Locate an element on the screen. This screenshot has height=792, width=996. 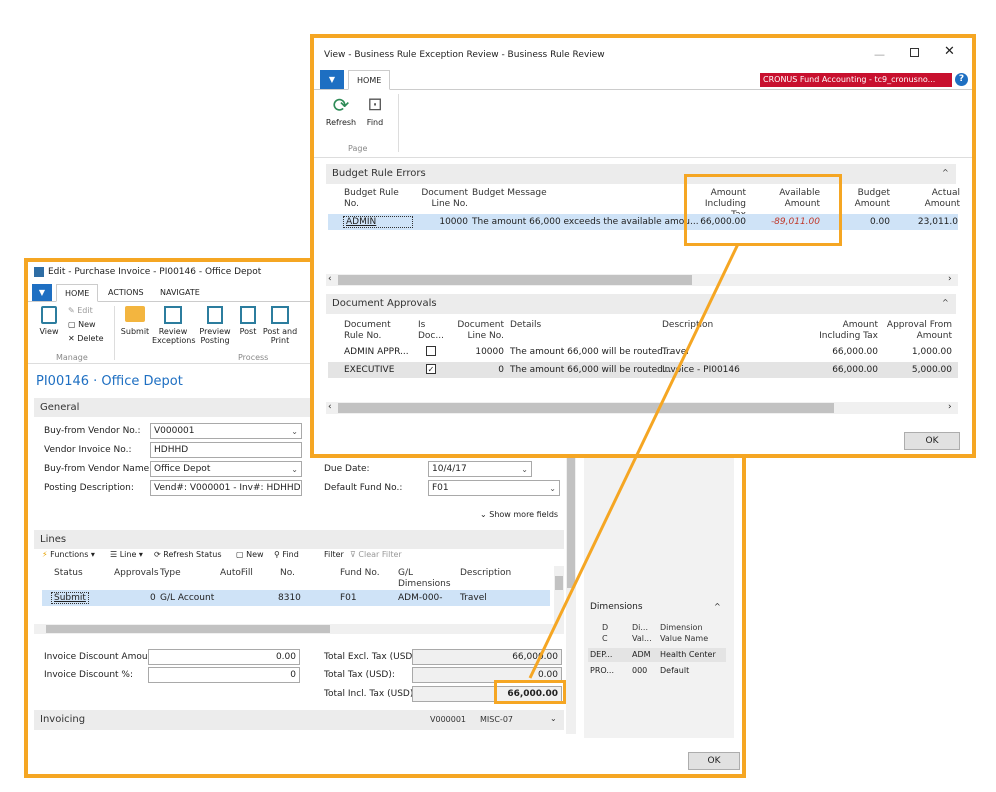
highlight-connector is located at coordinates (634, 461).